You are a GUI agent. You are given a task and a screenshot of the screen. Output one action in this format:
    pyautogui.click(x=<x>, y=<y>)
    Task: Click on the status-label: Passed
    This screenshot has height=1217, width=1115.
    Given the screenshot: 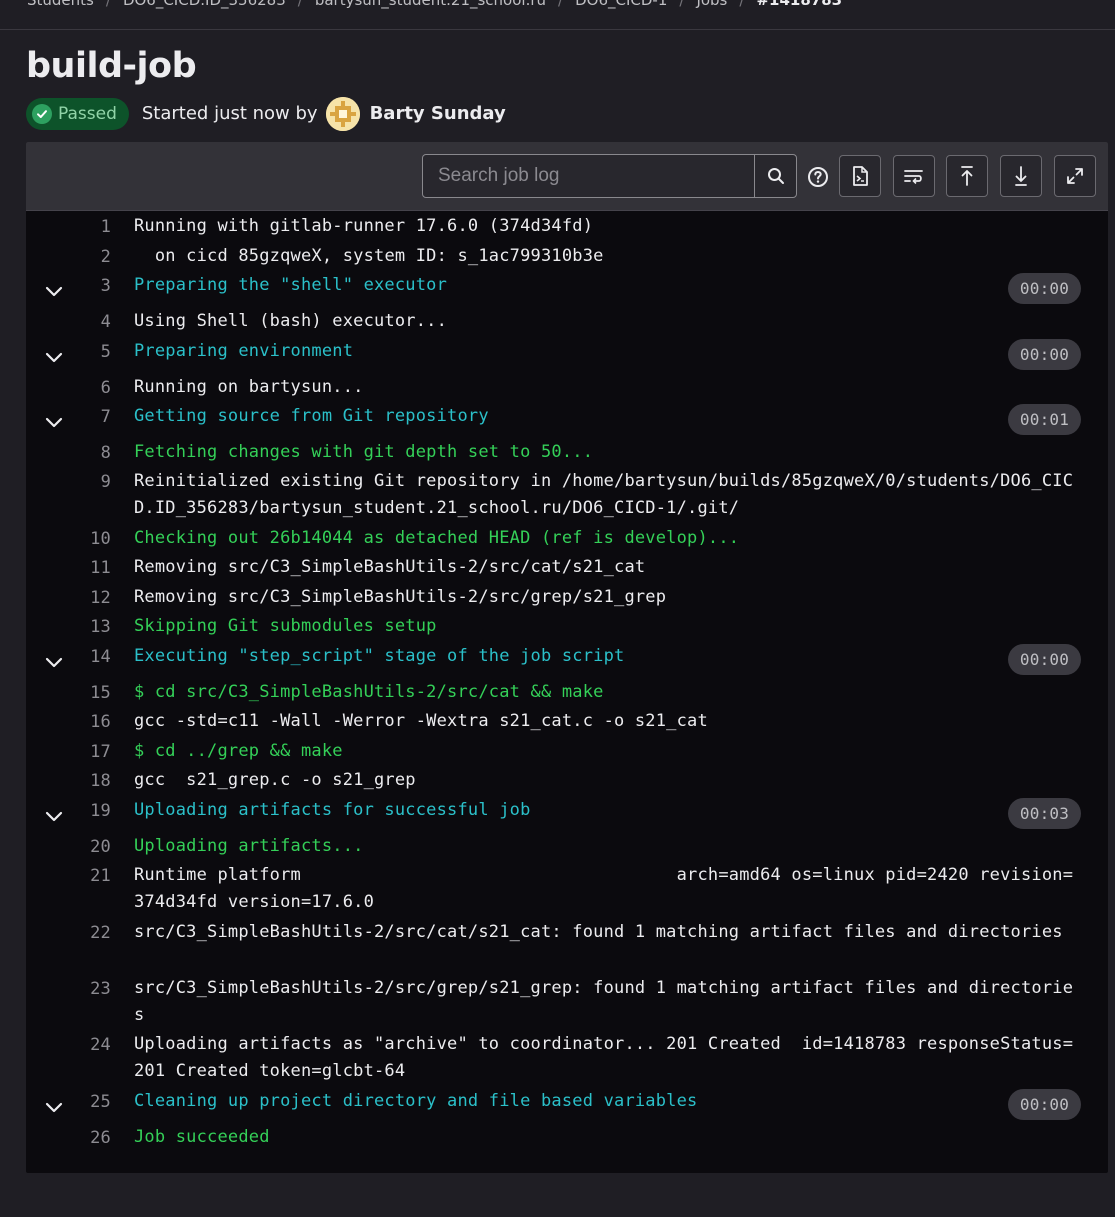 What is the action you would take?
    pyautogui.click(x=87, y=113)
    